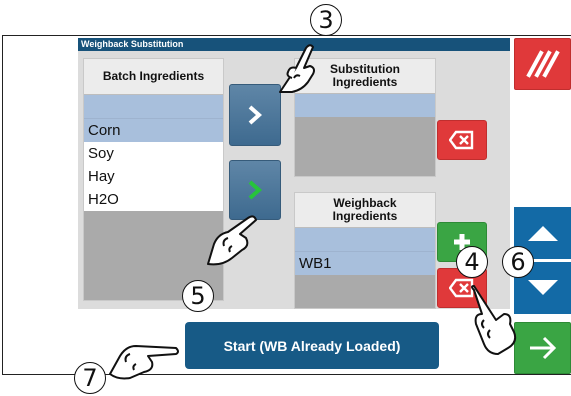 The width and height of the screenshot is (571, 396). Describe the element at coordinates (518, 262) in the screenshot. I see `callout-6: 6` at that location.